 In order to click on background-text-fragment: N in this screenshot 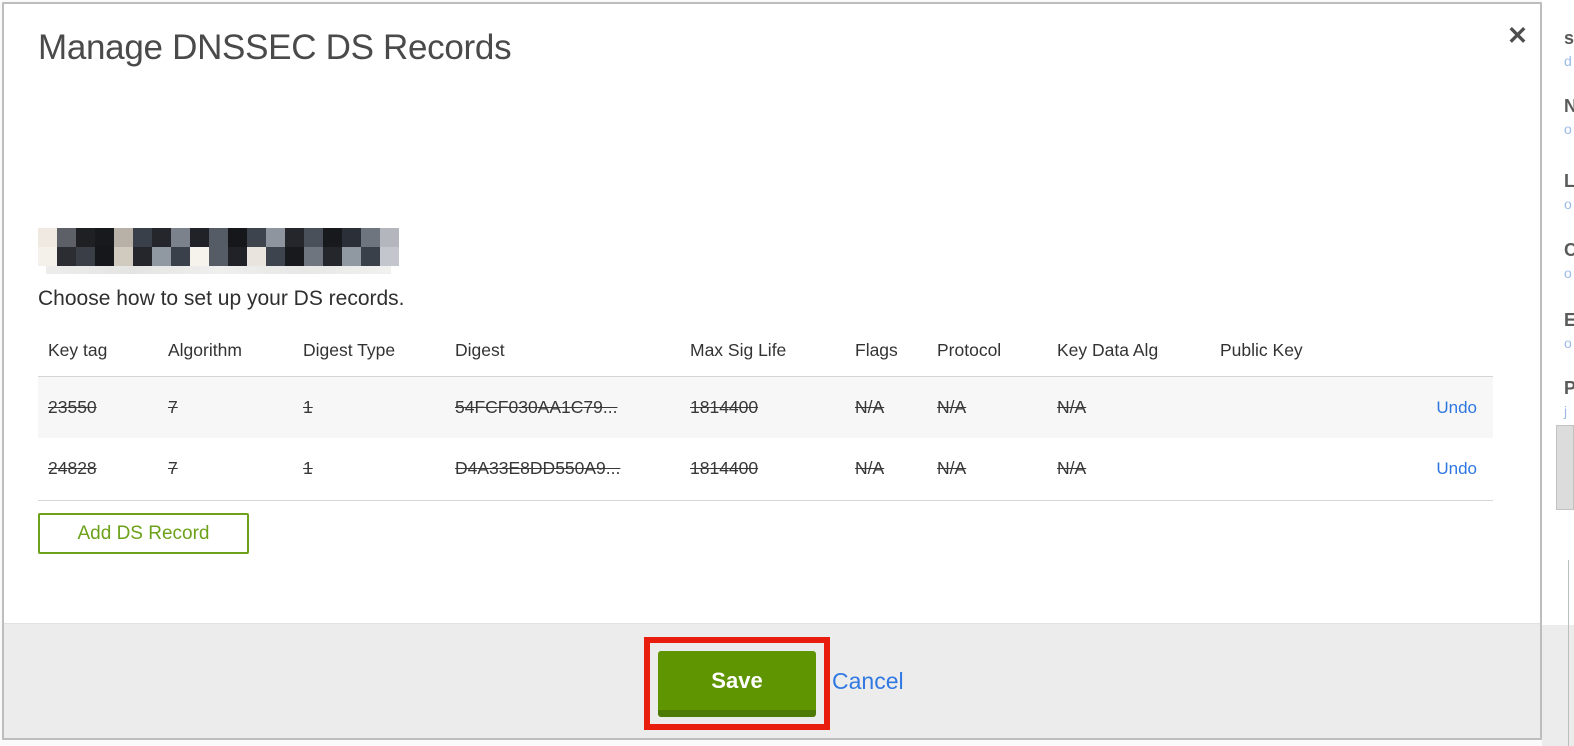, I will do `click(1569, 106)`.